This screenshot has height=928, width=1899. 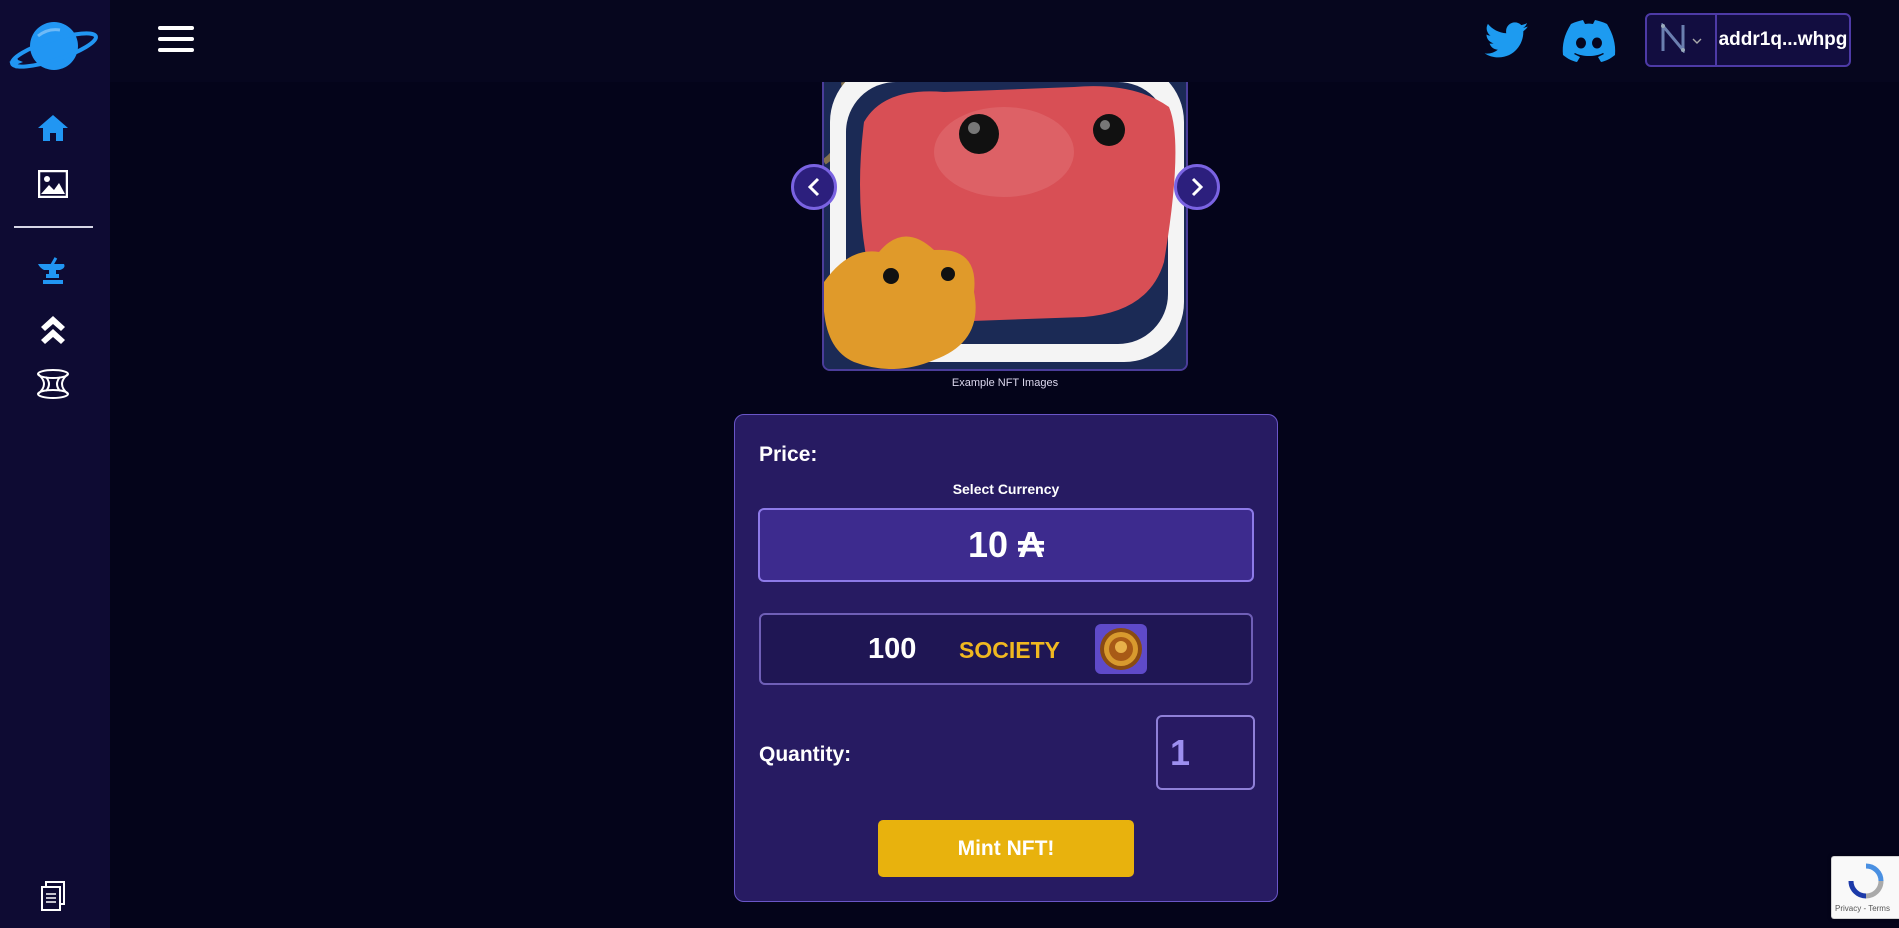 I want to click on quantity-input, so click(x=1205, y=752).